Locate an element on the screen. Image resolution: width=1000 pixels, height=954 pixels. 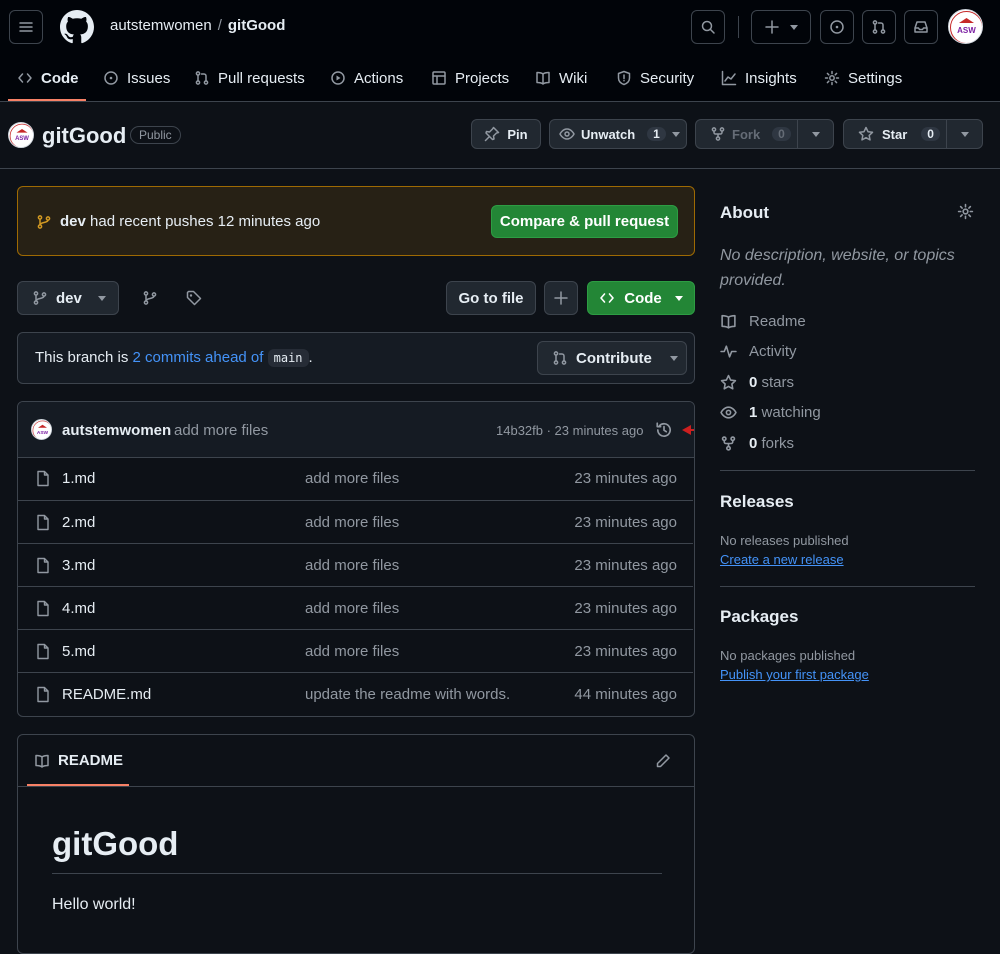
file-row: 4.md add more files 23 minutes ago is located at coordinates (355, 607).